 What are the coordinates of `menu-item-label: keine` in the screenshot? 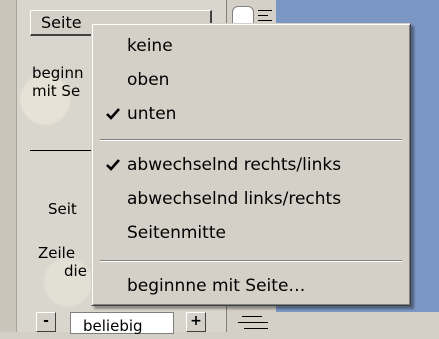 It's located at (150, 46).